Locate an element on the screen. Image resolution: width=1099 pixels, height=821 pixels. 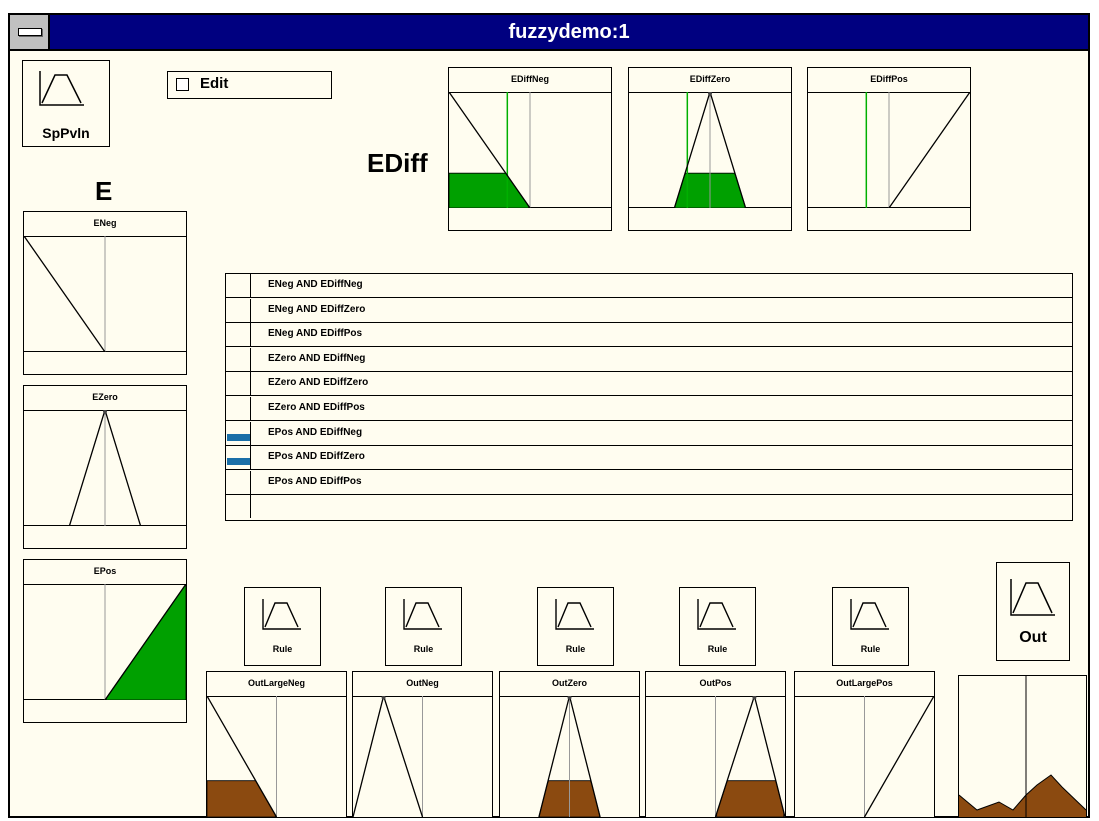
out-negtri-title: OutNeg is located at coordinates (422, 684).